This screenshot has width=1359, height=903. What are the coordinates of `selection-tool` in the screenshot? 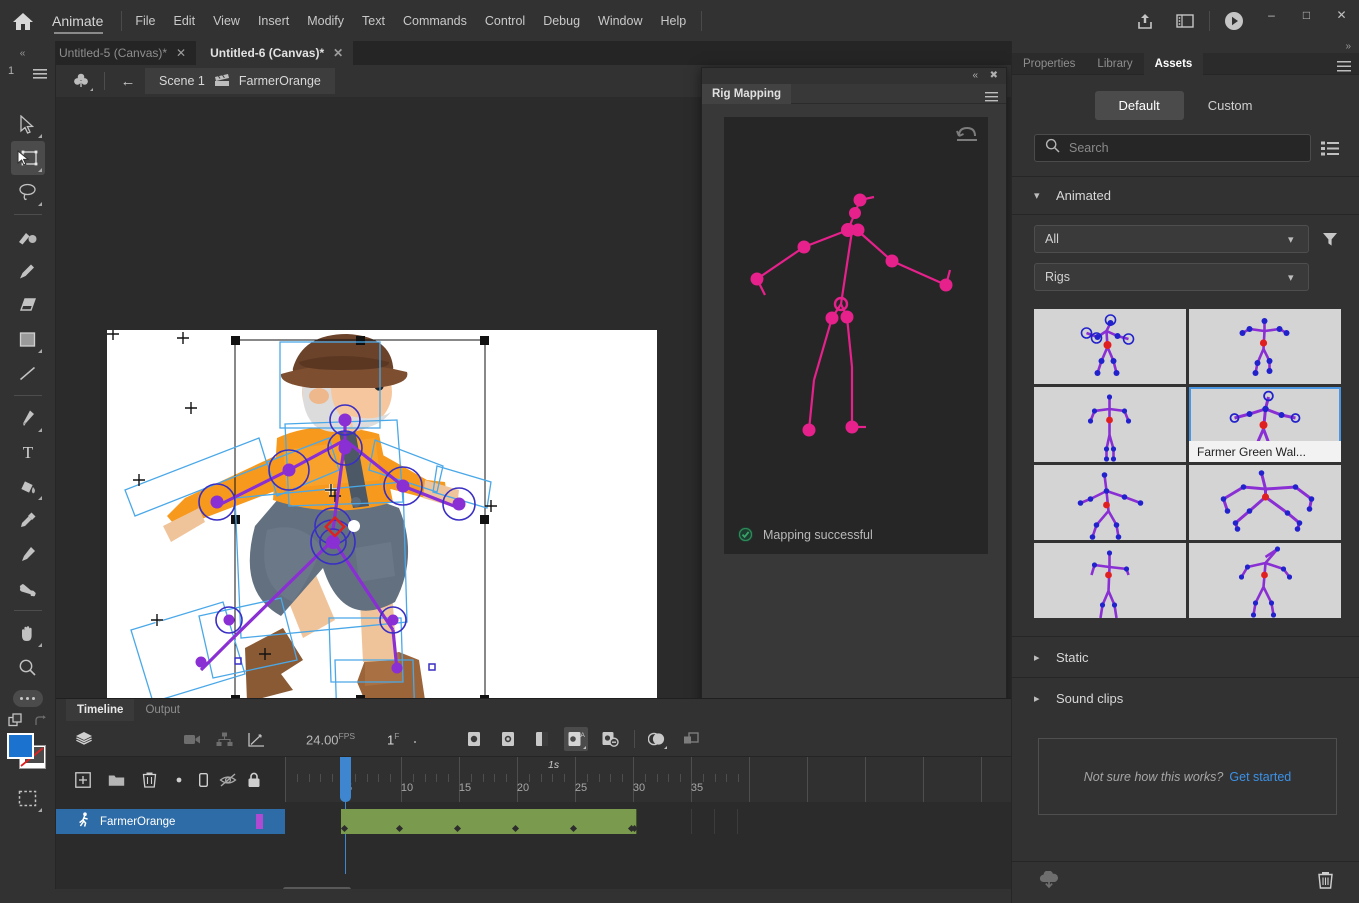 It's located at (28, 124).